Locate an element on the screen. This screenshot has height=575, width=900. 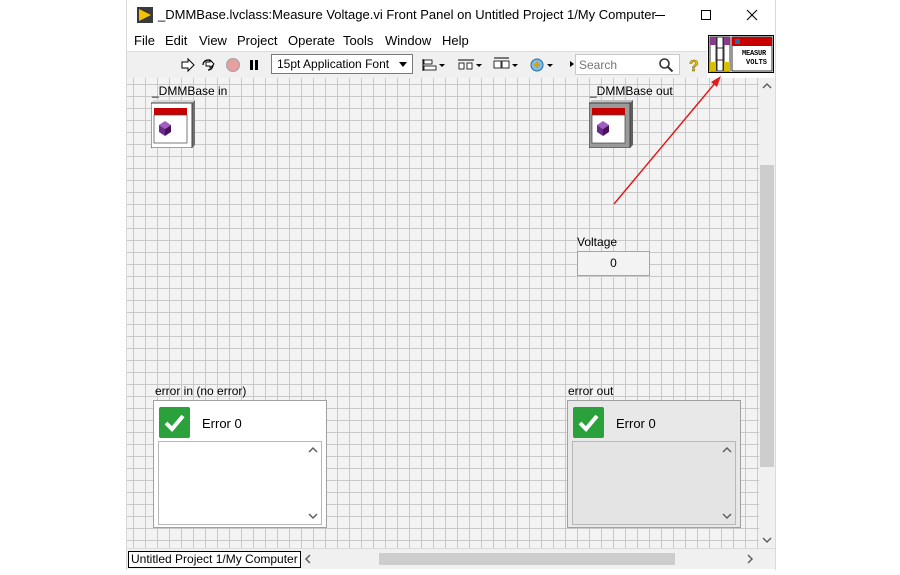
distribute-objects-icon is located at coordinates (470, 64).